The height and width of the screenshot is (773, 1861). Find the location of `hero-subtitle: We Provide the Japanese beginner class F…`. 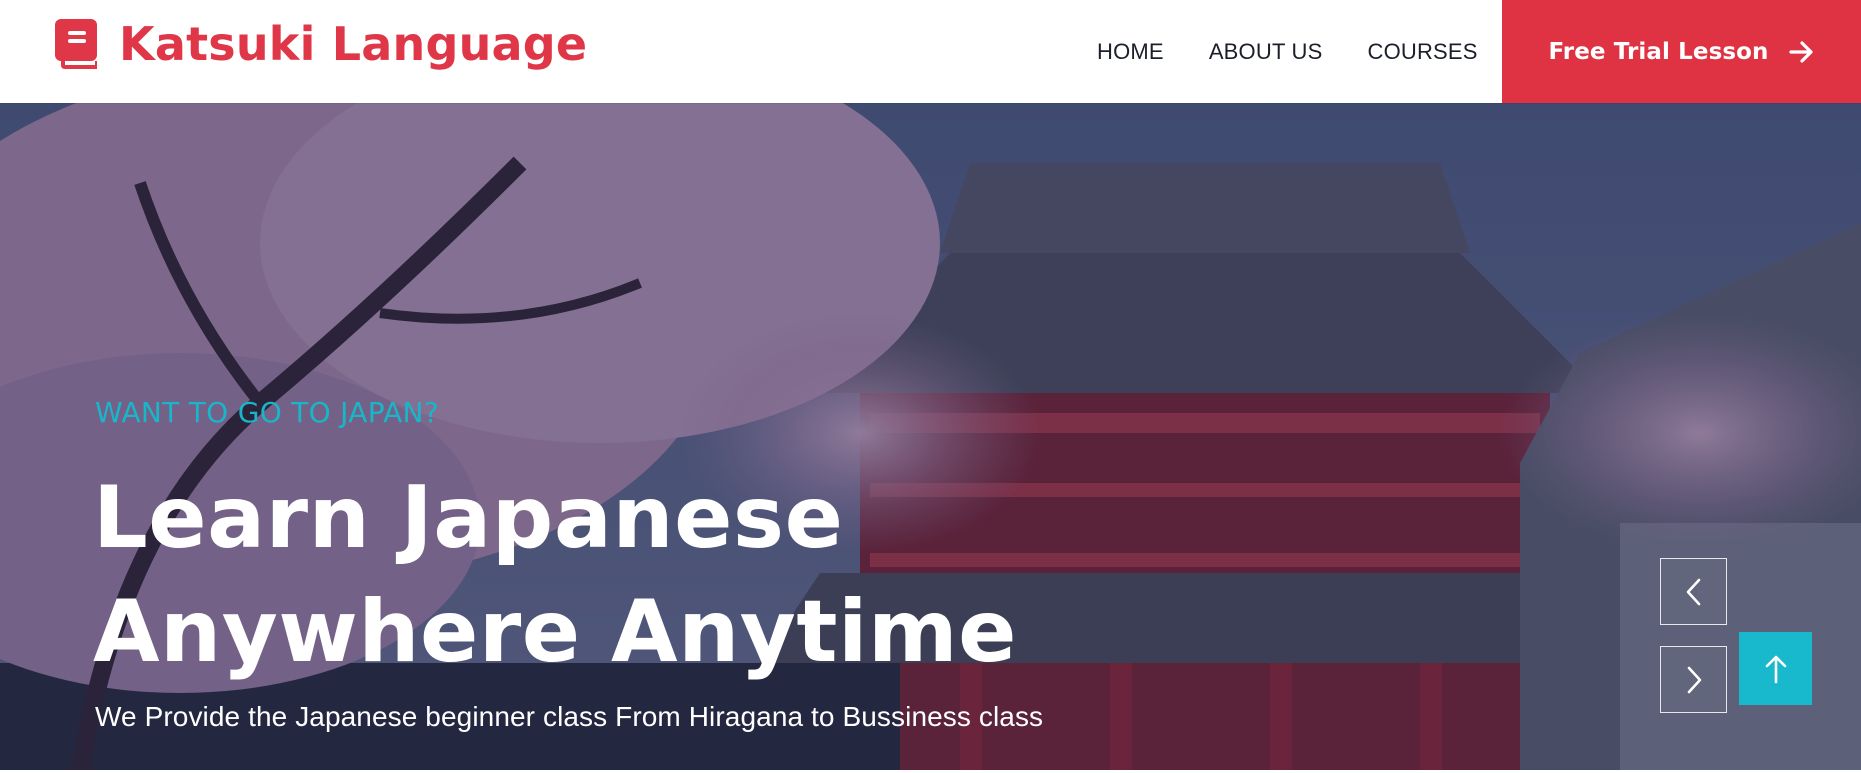

hero-subtitle: We Provide the Japanese beginner class F… is located at coordinates (569, 716).